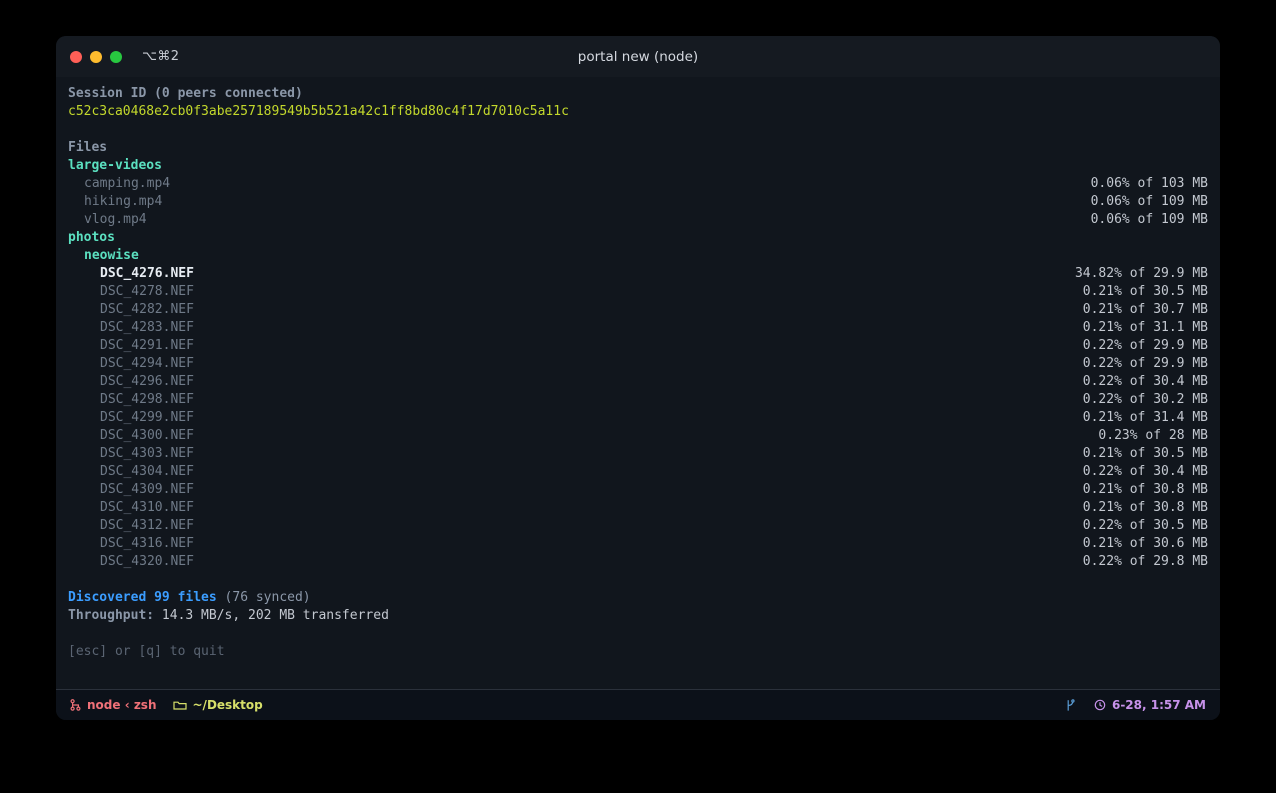 The height and width of the screenshot is (793, 1276). I want to click on file-progress-size: 0.22% of 30.2 MB, so click(1145, 399).